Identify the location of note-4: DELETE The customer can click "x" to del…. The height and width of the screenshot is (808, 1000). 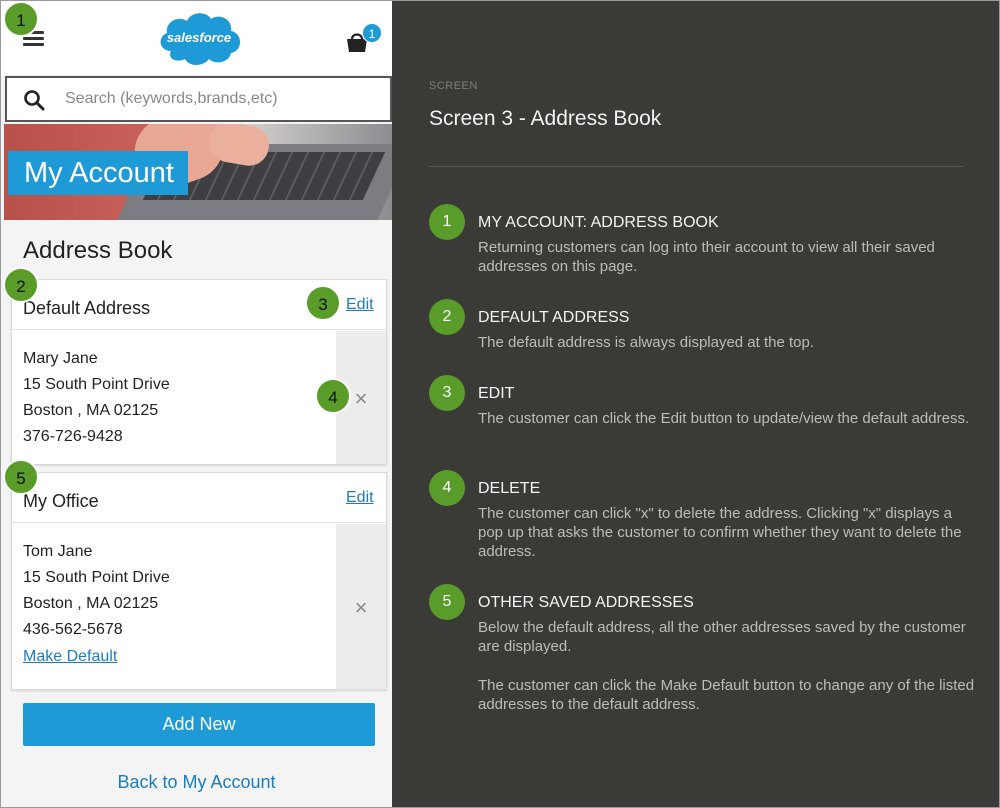
(728, 520).